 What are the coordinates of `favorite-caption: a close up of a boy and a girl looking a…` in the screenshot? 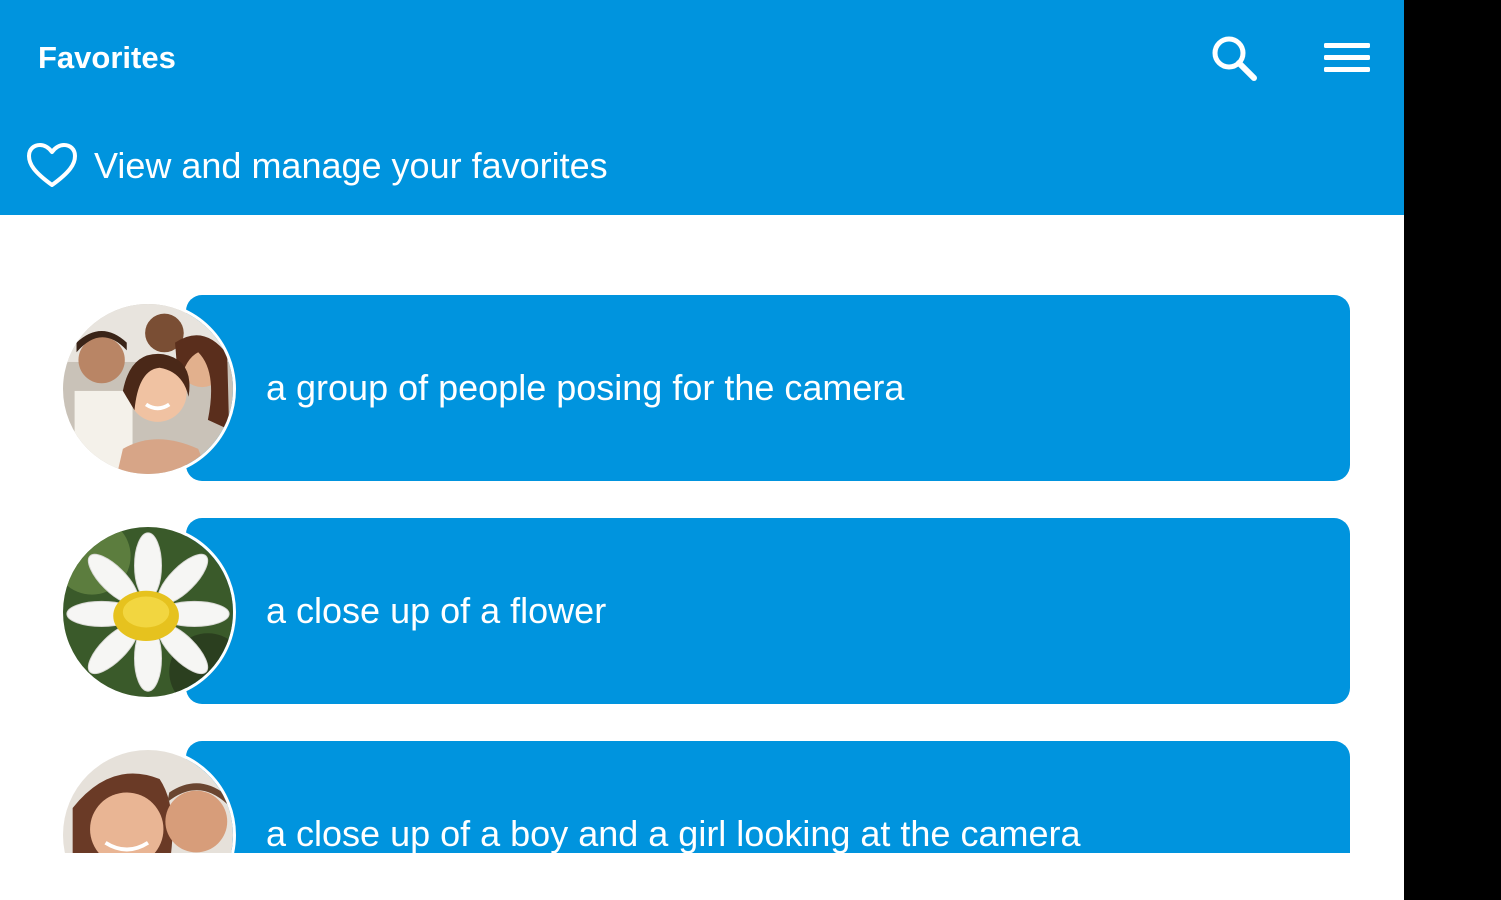 It's located at (673, 833).